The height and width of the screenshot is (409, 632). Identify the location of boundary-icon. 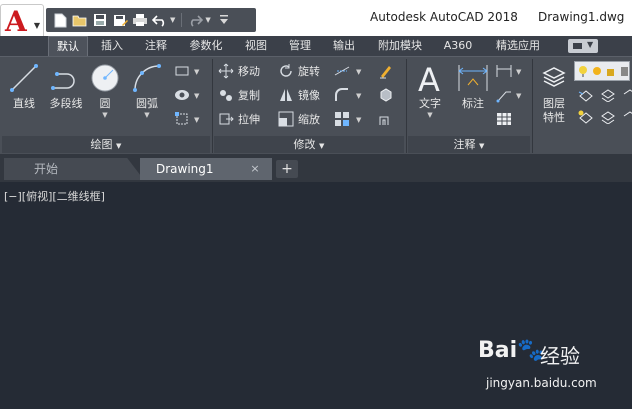
(182, 119).